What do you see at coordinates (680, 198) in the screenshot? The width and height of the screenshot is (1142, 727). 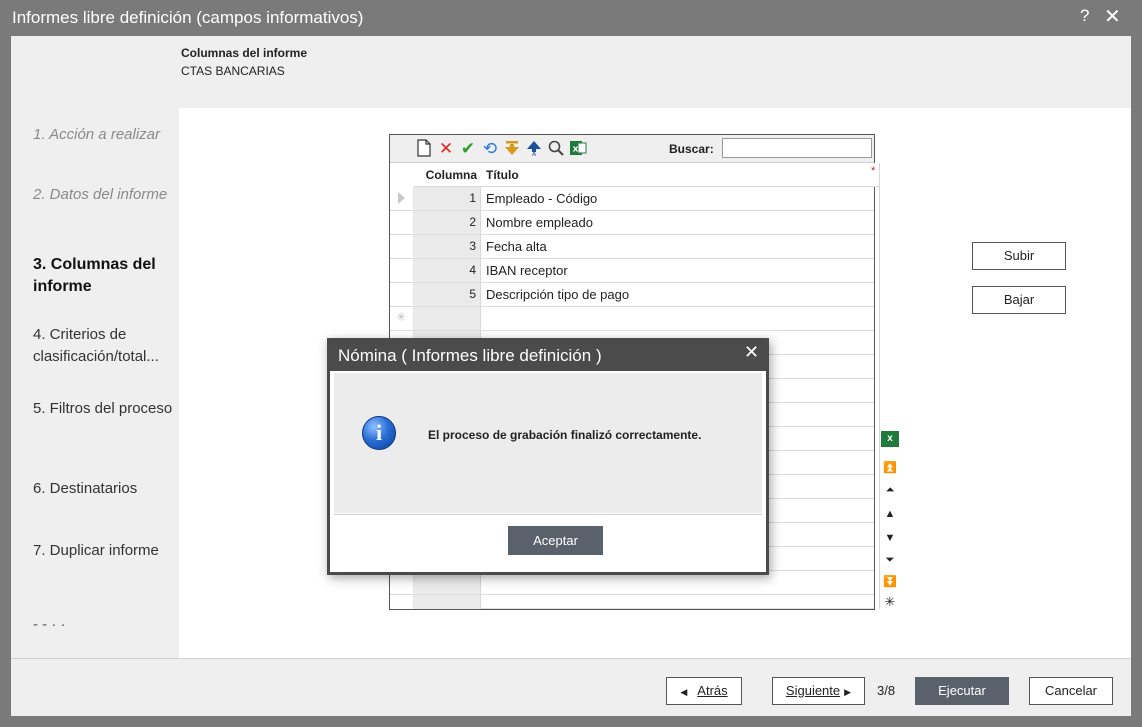 I see `row-title: Empleado - Código` at bounding box center [680, 198].